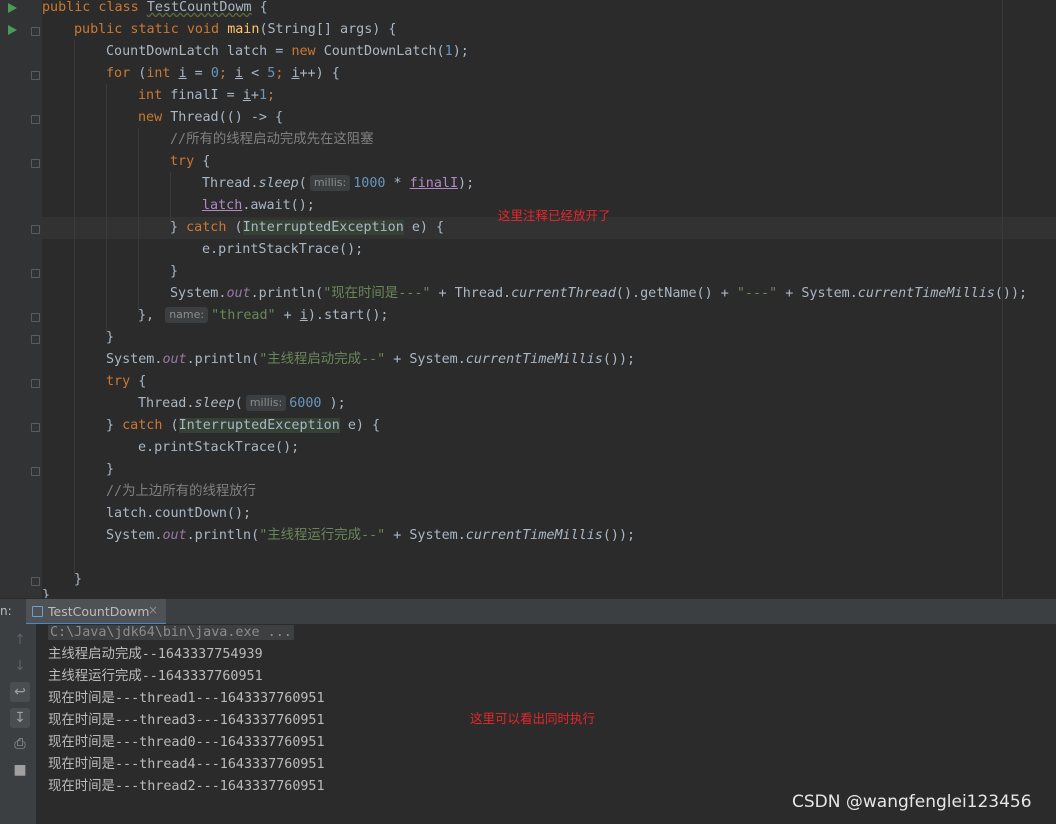  I want to click on code-line-26: }, so click(78, 579).